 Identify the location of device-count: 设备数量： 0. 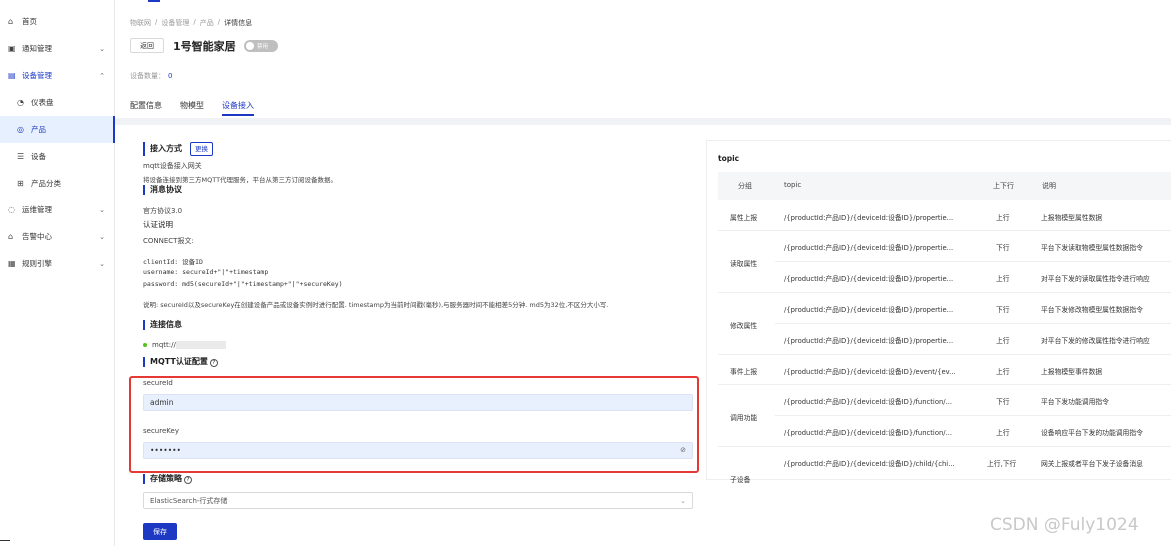
(151, 76).